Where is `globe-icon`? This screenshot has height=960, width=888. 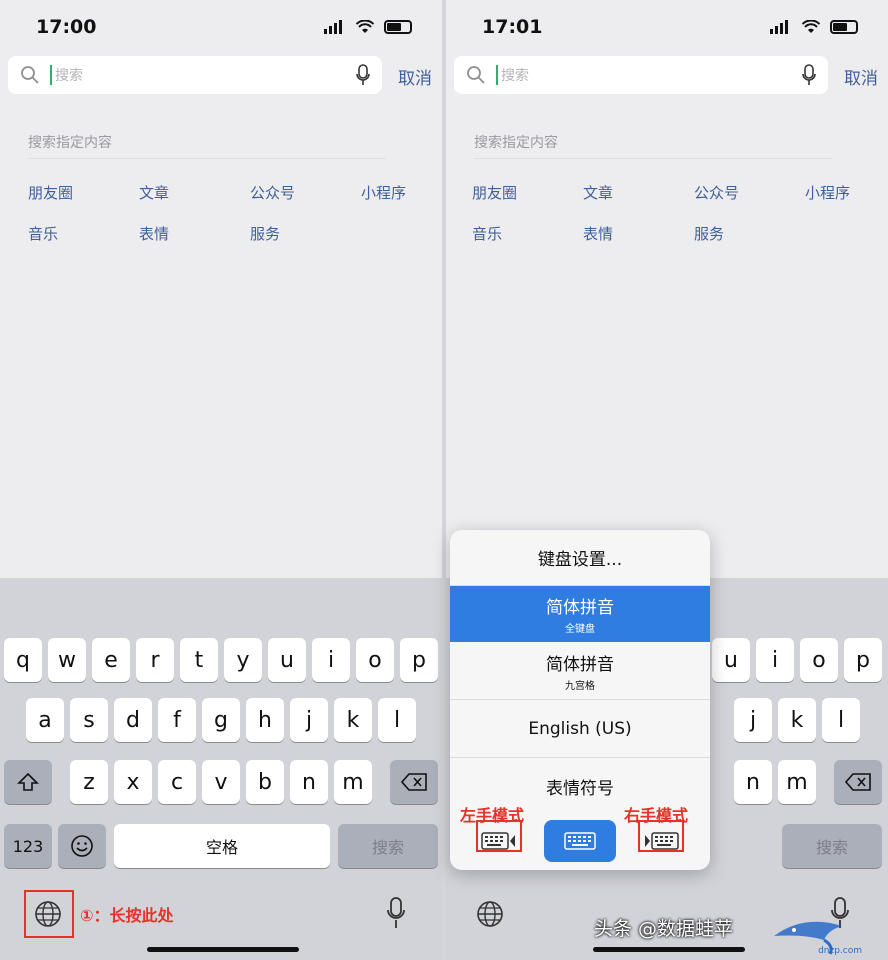
globe-icon is located at coordinates (490, 914).